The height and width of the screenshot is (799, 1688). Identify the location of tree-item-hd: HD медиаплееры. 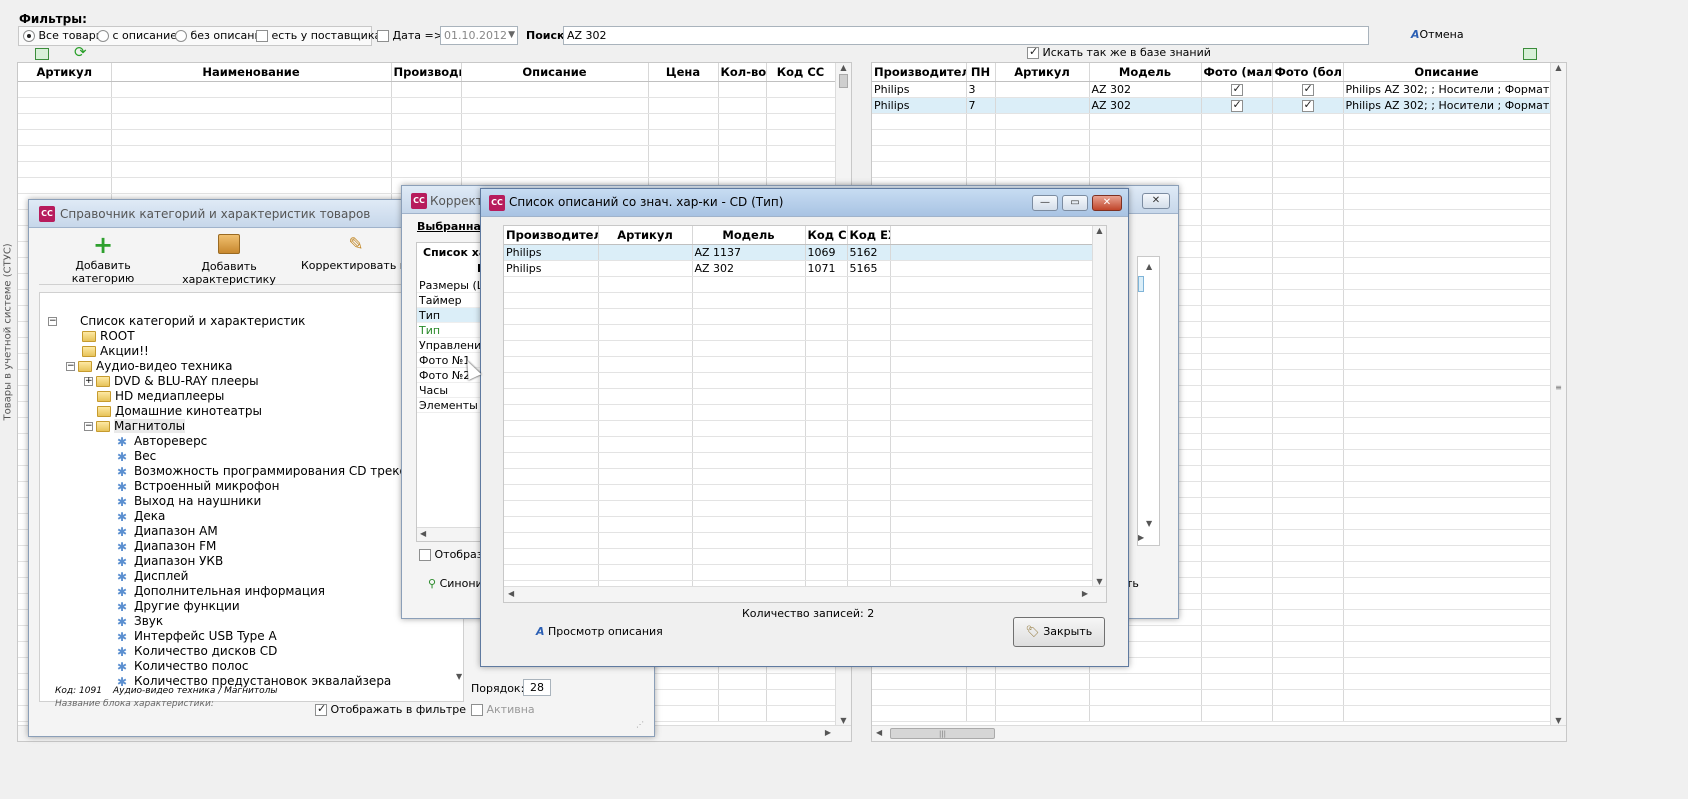
(160, 396).